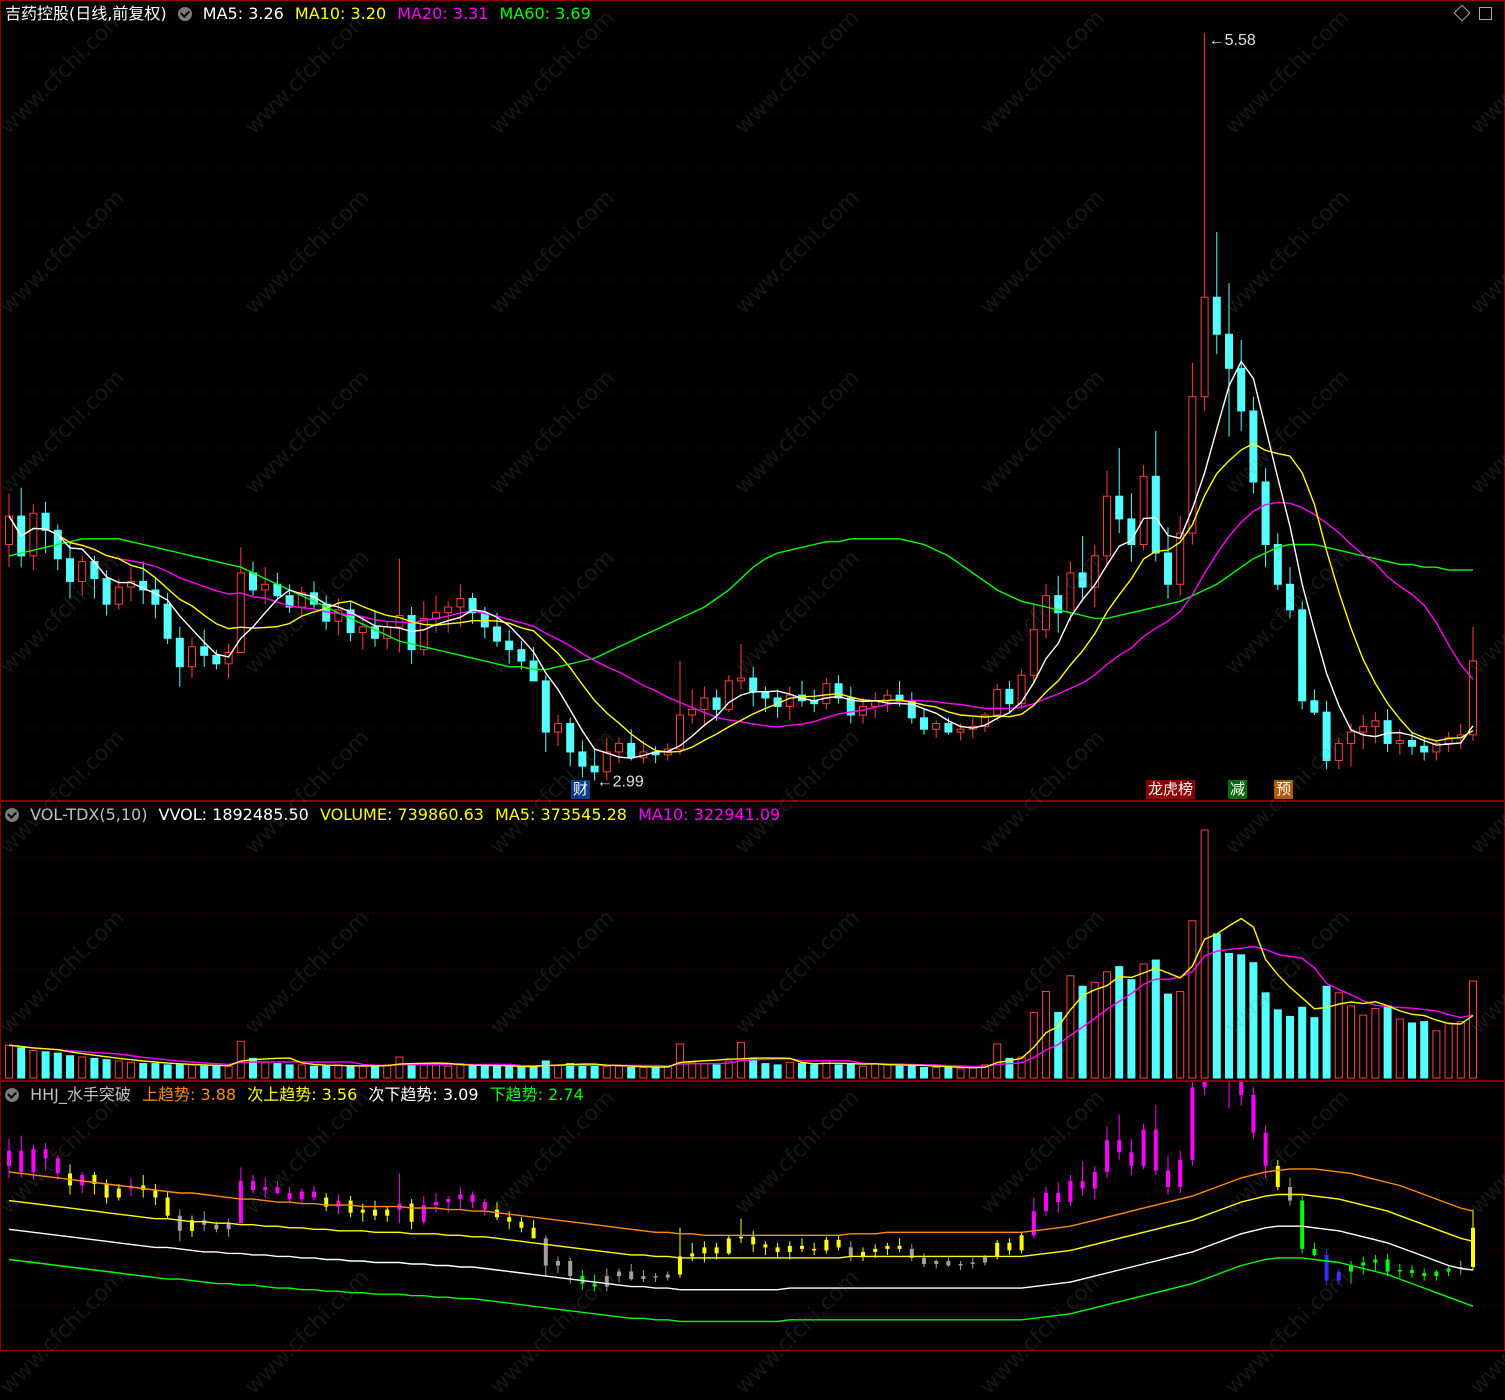 Image resolution: width=1505 pixels, height=1400 pixels. Describe the element at coordinates (1171, 789) in the screenshot. I see `event-tag-dragon-tiger: 龙虎榜` at that location.